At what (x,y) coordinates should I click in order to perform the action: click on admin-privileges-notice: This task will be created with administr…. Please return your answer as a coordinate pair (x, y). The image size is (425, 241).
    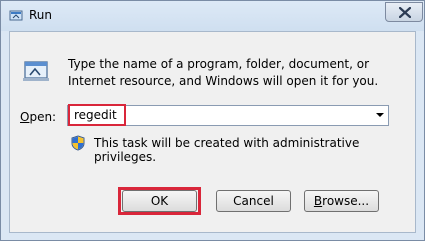
    Looking at the image, I should click on (227, 150).